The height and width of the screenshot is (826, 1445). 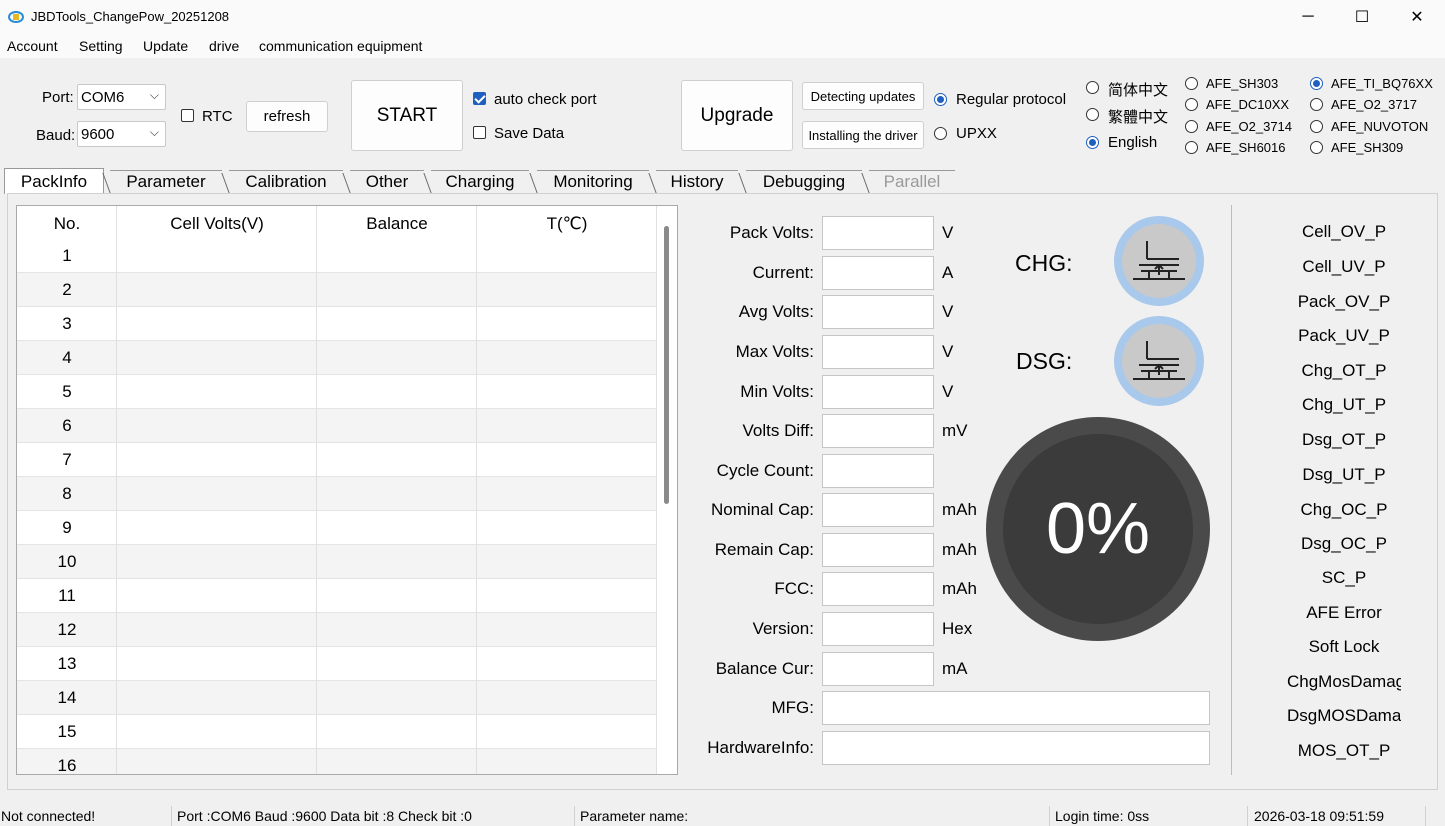 What do you see at coordinates (1344, 612) in the screenshot?
I see `protection-afe-error: AFE Error` at bounding box center [1344, 612].